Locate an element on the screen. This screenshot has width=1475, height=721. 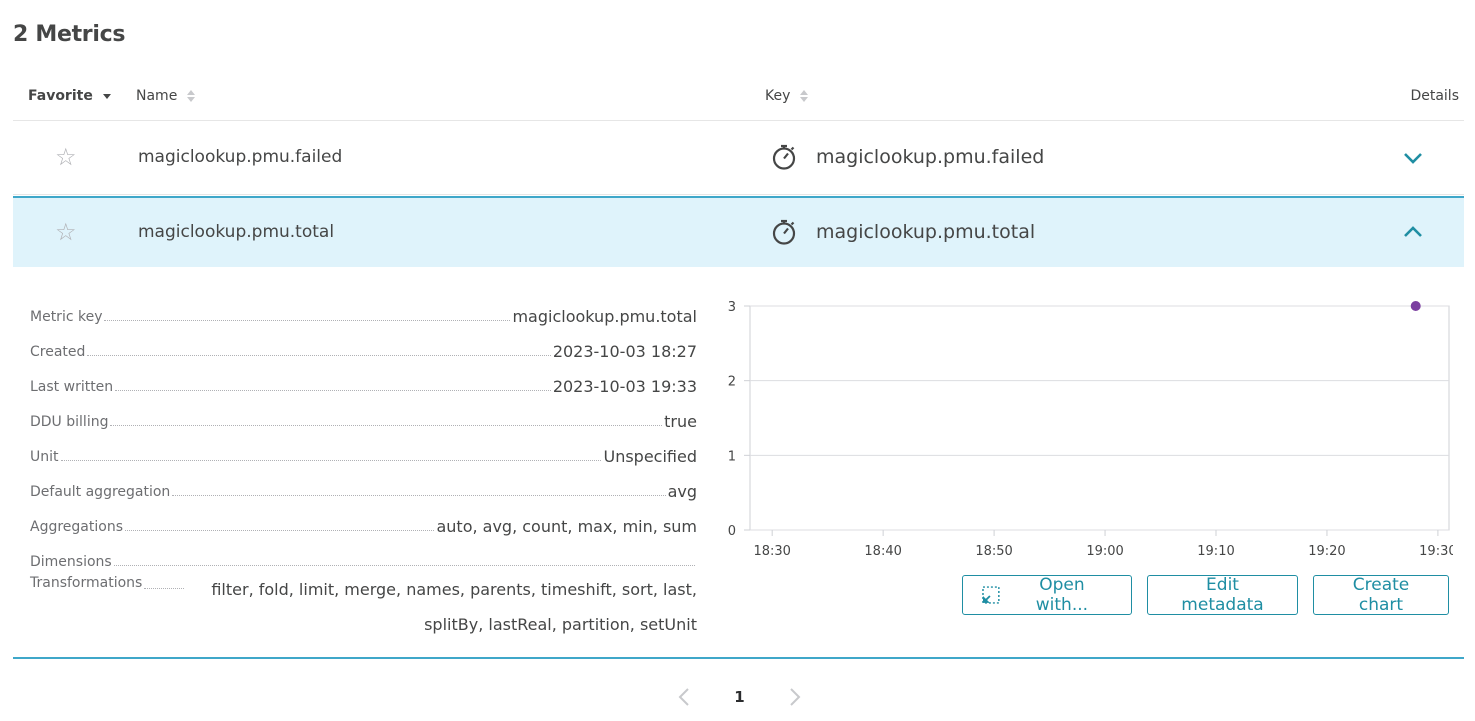
property-label: Transformations is located at coordinates (86, 583).